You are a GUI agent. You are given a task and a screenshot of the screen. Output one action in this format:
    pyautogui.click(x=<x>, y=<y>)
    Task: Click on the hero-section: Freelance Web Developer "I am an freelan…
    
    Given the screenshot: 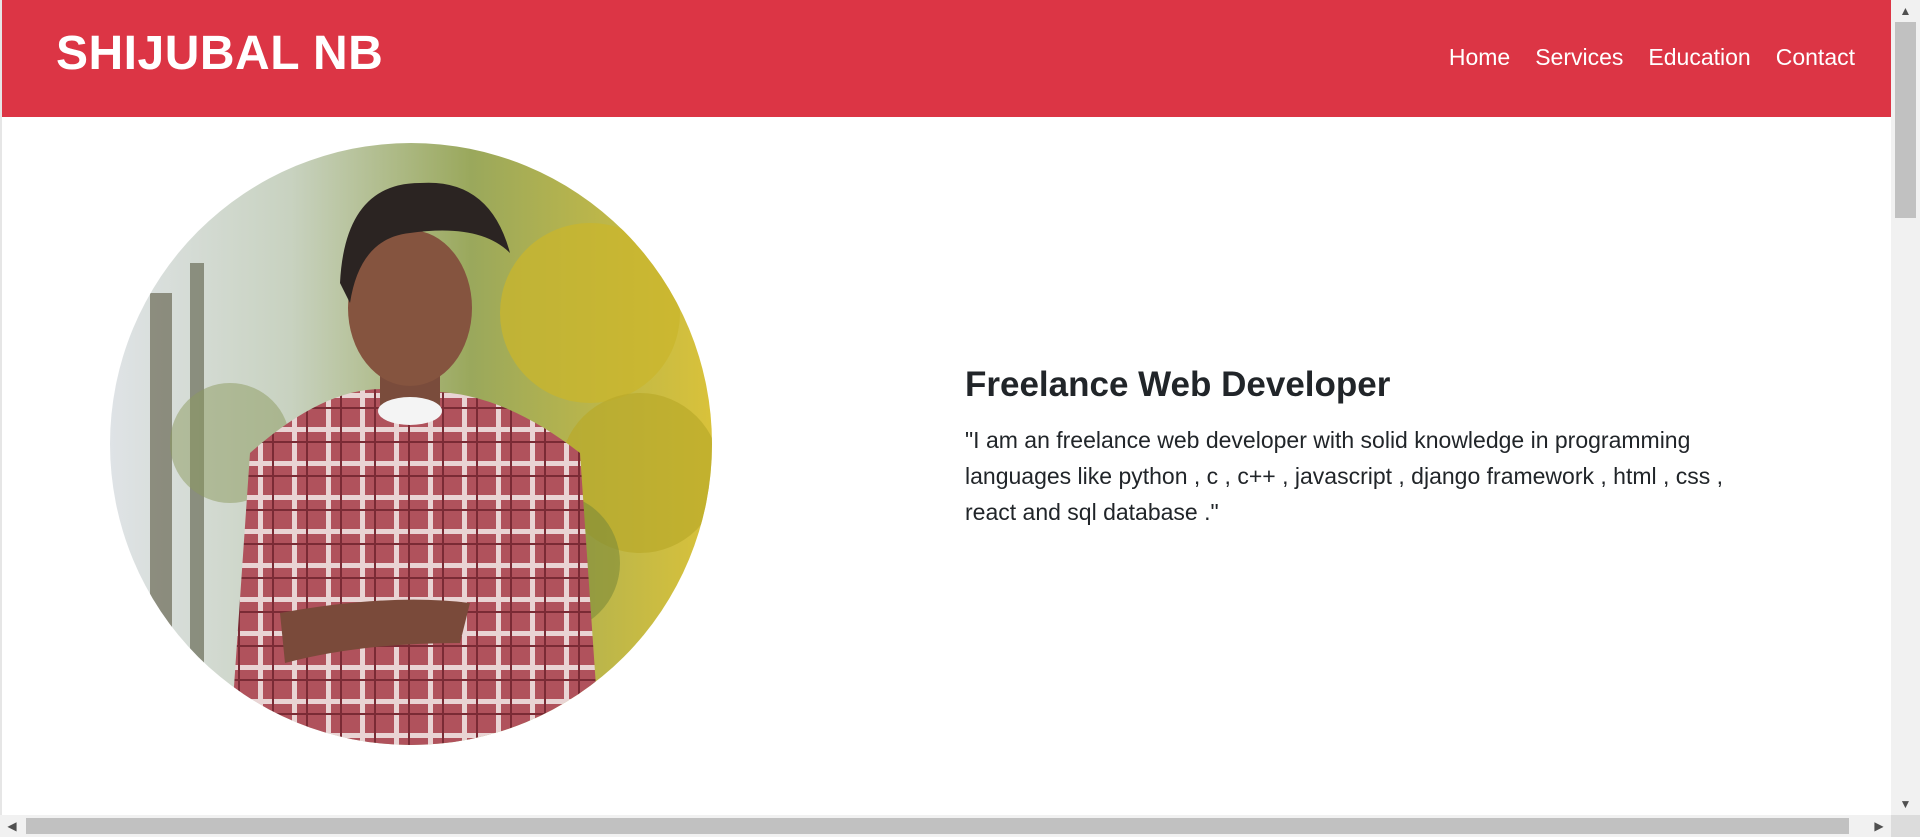 What is the action you would take?
    pyautogui.click(x=1365, y=447)
    